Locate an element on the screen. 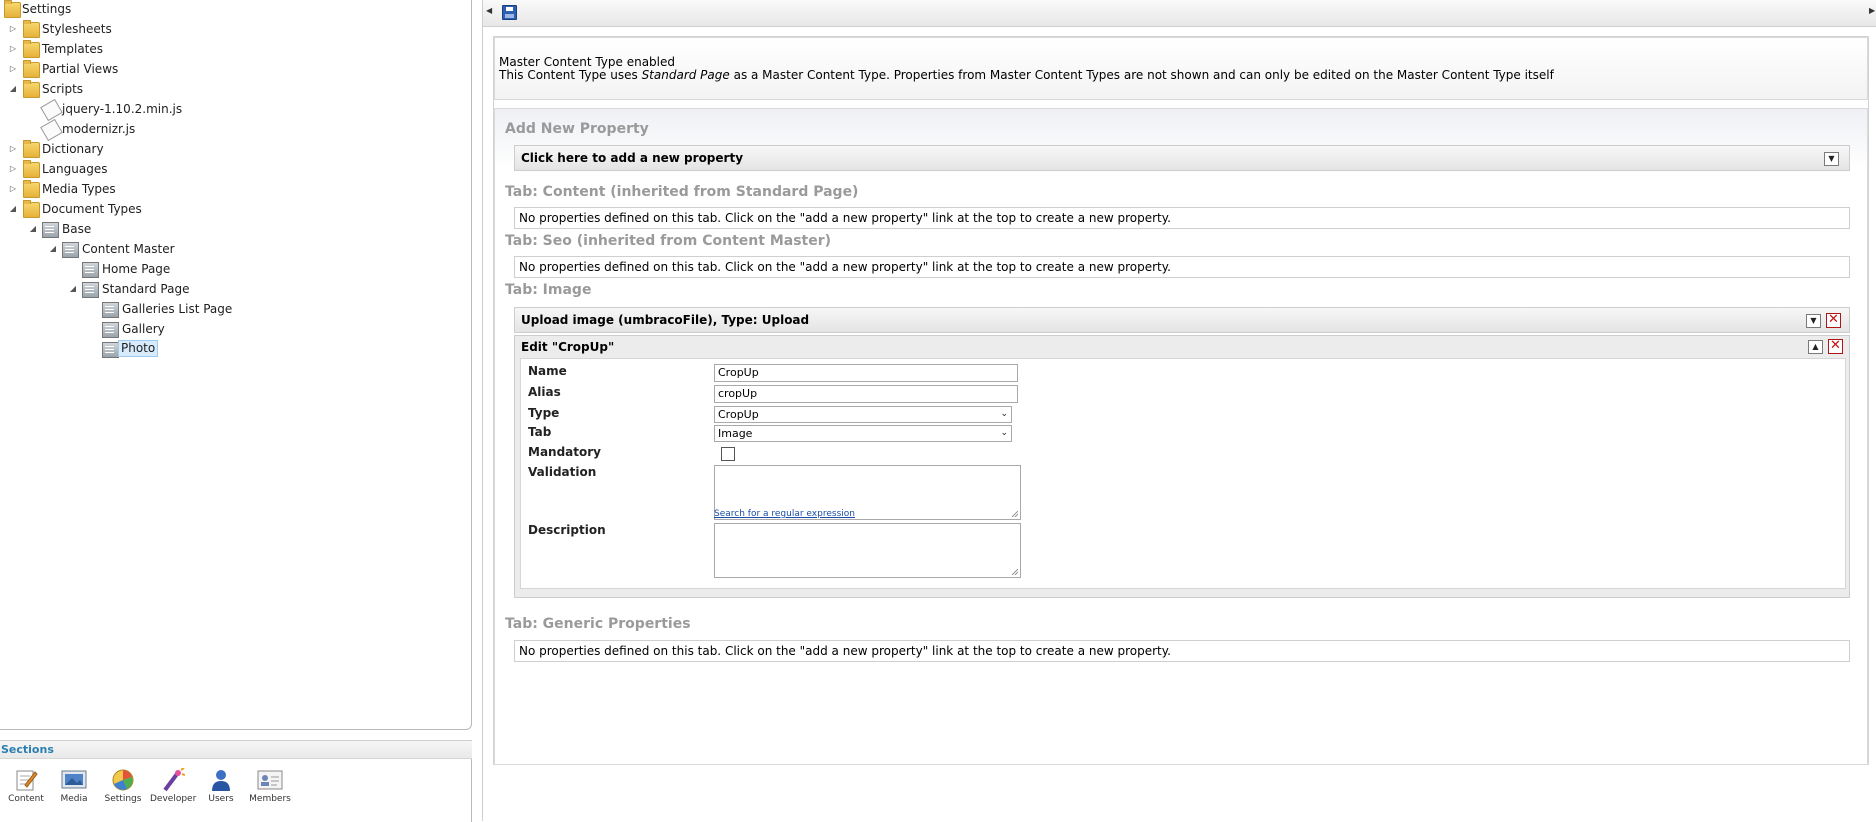 This screenshot has width=1876, height=822. tab-select: Image ⌄ is located at coordinates (863, 433).